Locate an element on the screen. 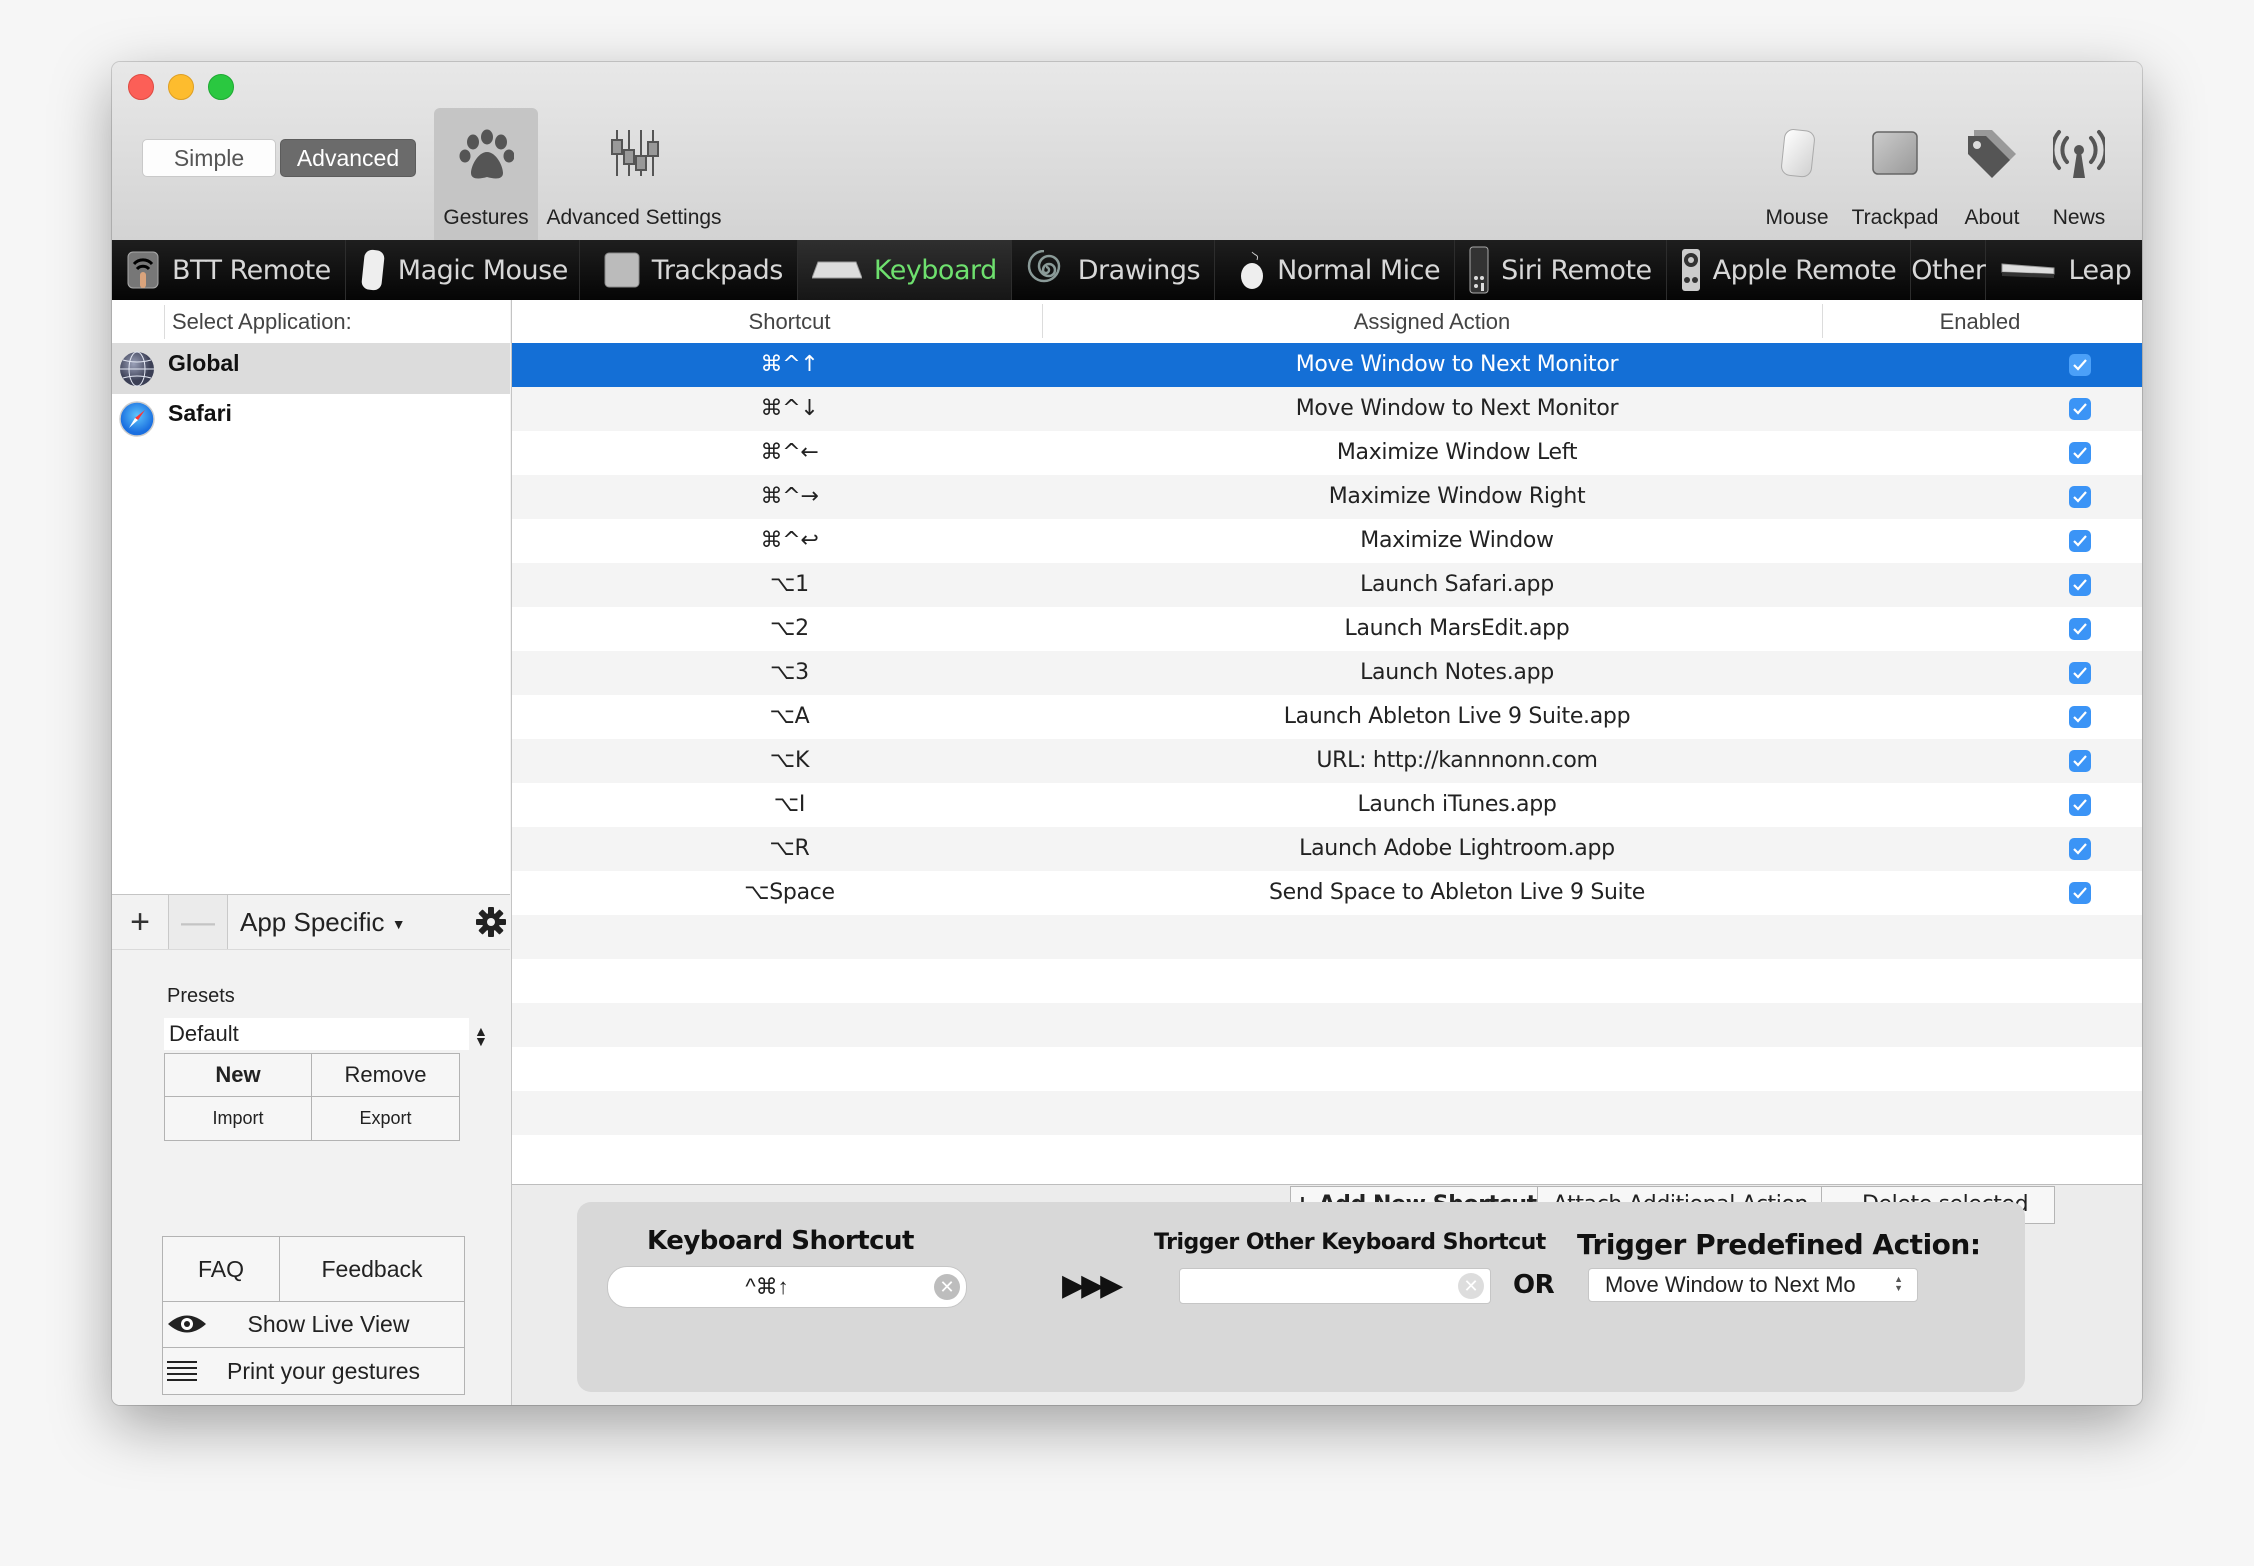 This screenshot has height=1566, width=2254. table-row: ⌘^↩ Maximize Window is located at coordinates (1327, 541).